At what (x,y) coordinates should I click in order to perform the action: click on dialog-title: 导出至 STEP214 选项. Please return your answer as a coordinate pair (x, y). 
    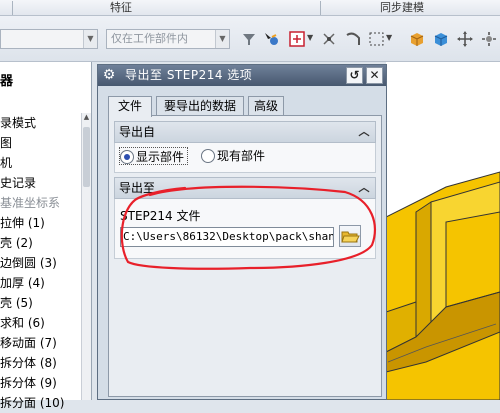
    Looking at the image, I should click on (189, 75).